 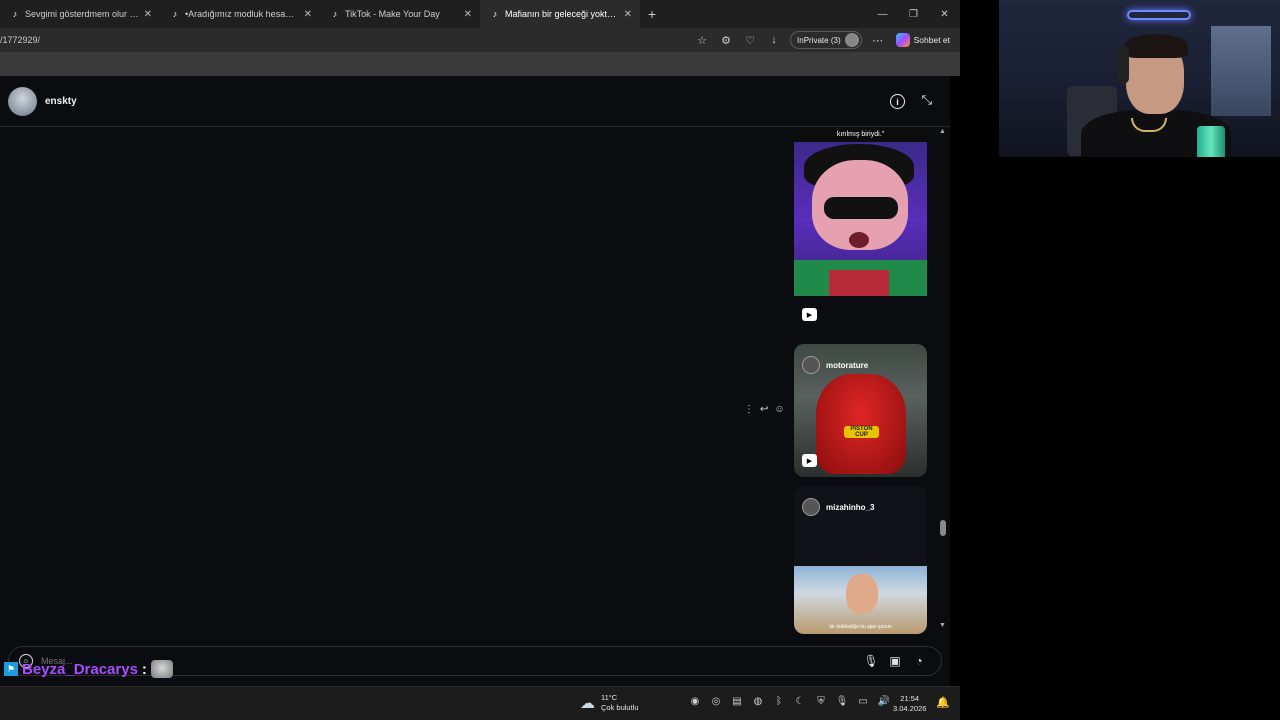 I want to click on reply-icon: ↩, so click(x=764, y=409).